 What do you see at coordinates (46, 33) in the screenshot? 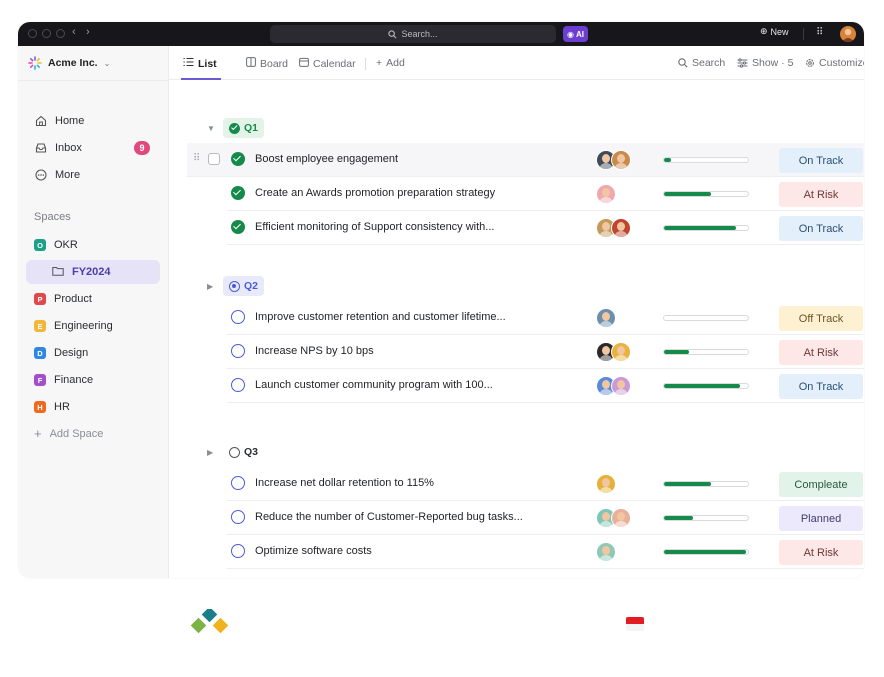
I see `minimize-window-icon` at bounding box center [46, 33].